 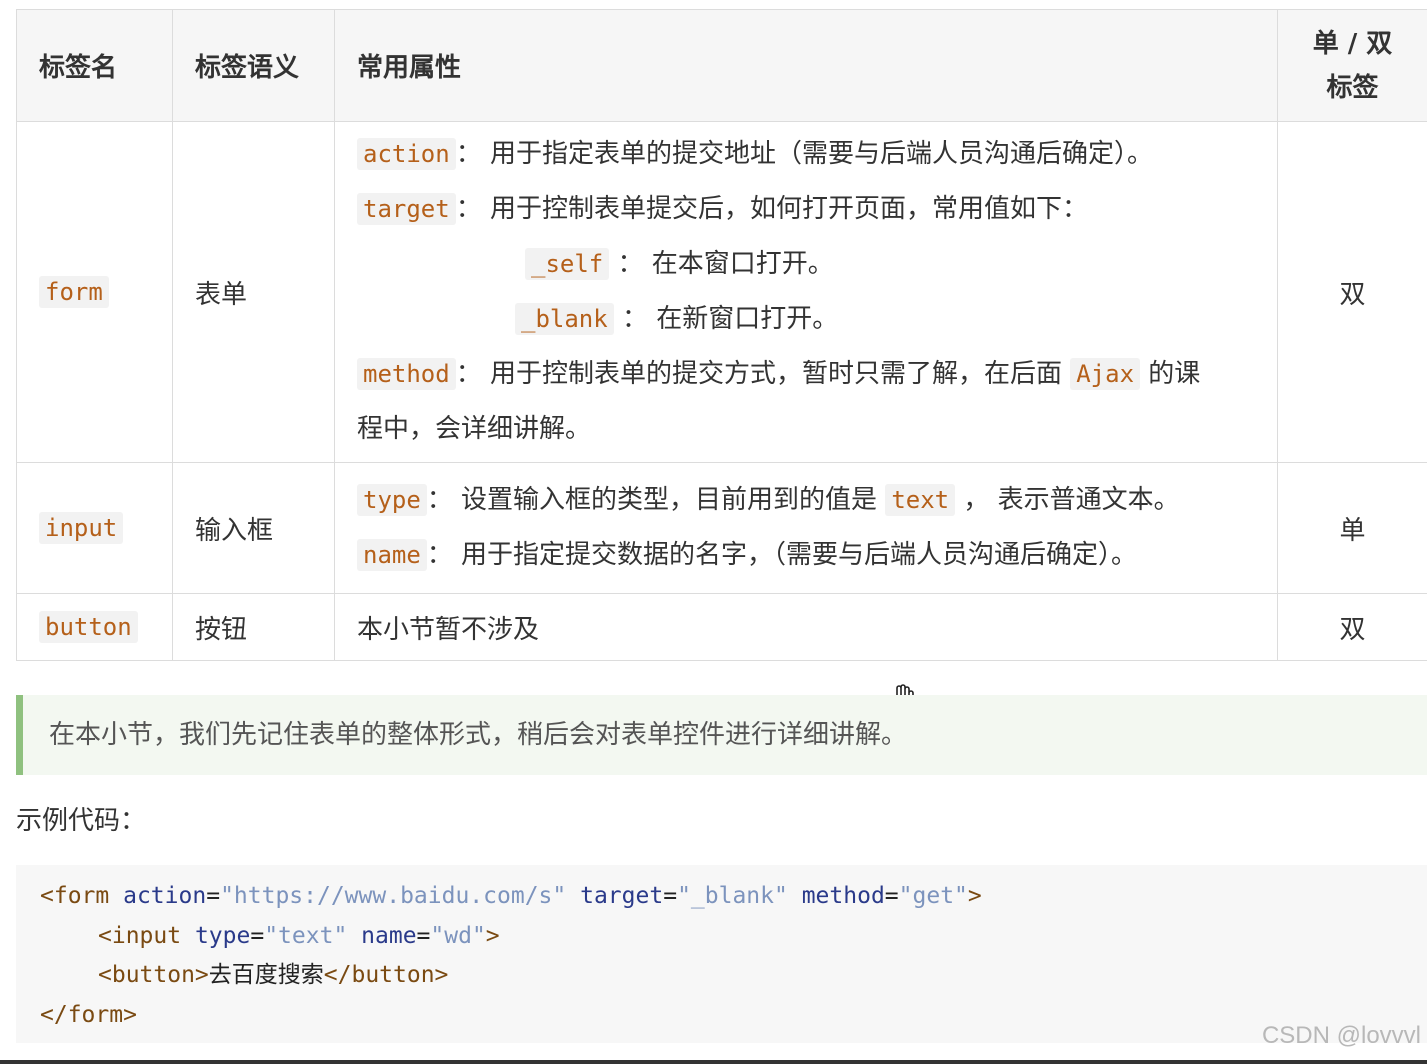 I want to click on code-attr: name, so click(x=389, y=935).